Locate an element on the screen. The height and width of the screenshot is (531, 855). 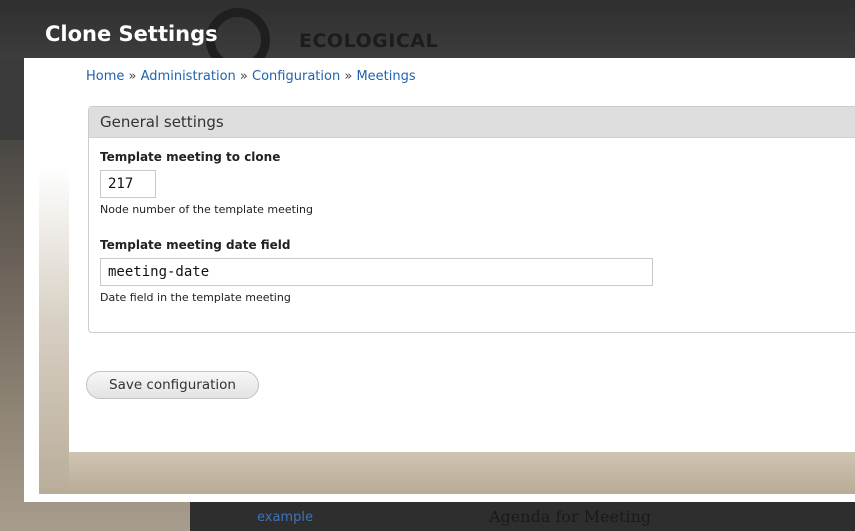
overlay-bottom-shade is located at coordinates (462, 473).